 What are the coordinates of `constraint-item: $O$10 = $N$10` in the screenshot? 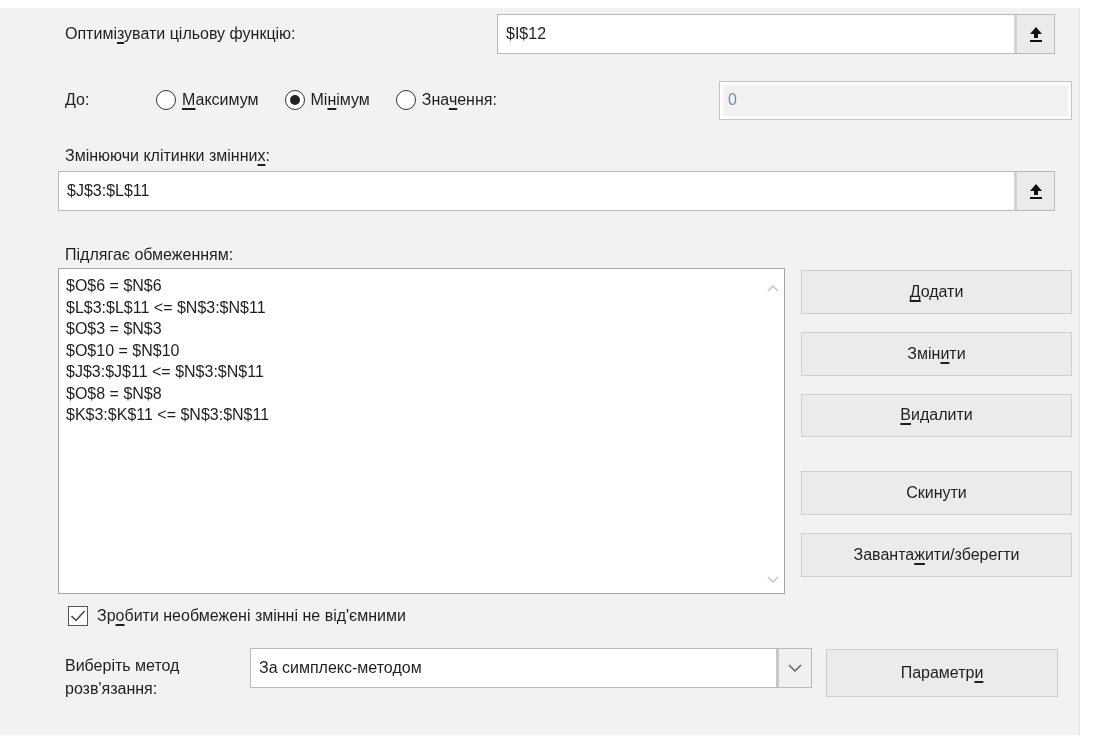 It's located at (123, 350).